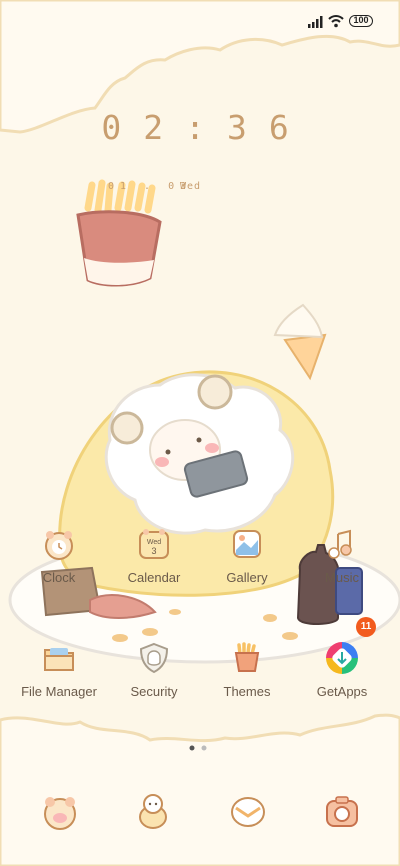 This screenshot has height=866, width=400. I want to click on folder-icon, so click(59, 659).